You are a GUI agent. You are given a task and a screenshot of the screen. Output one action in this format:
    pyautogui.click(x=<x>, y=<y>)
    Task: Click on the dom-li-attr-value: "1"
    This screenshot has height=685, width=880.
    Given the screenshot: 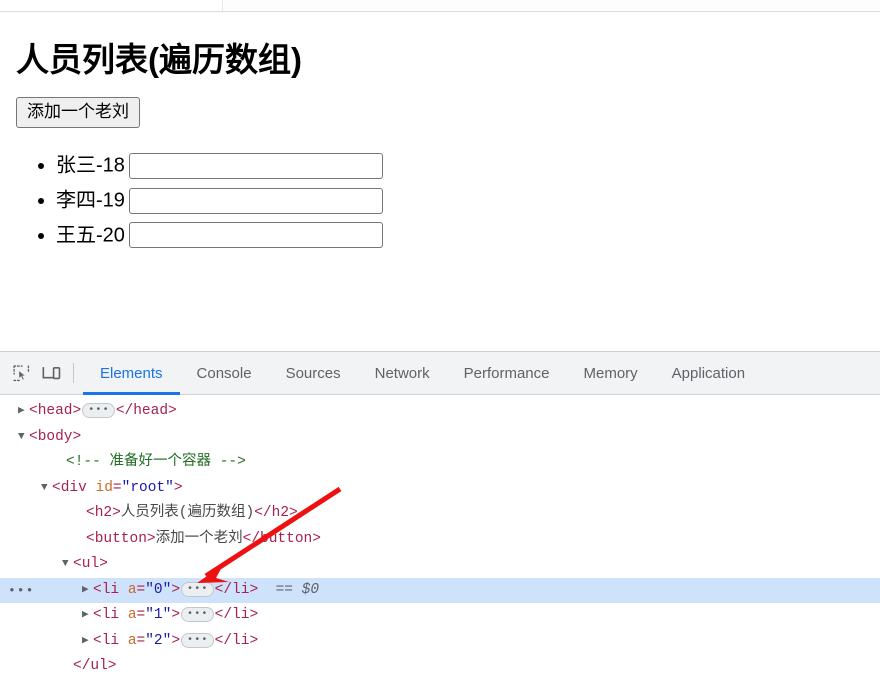 What is the action you would take?
    pyautogui.click(x=158, y=615)
    